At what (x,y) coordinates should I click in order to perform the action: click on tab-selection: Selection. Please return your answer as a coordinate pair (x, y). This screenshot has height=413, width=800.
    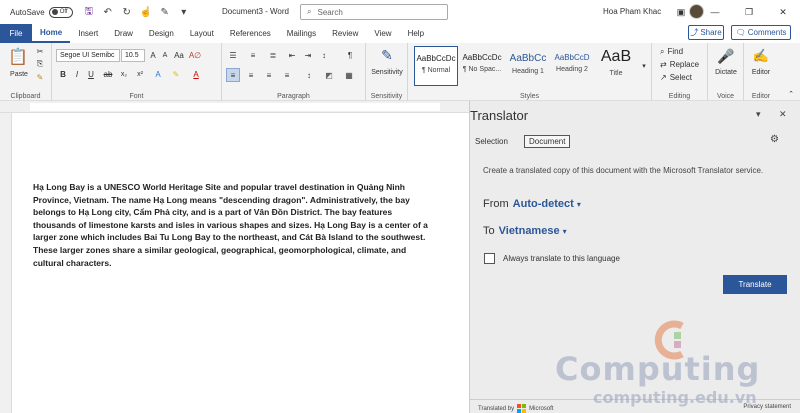
    Looking at the image, I should click on (491, 141).